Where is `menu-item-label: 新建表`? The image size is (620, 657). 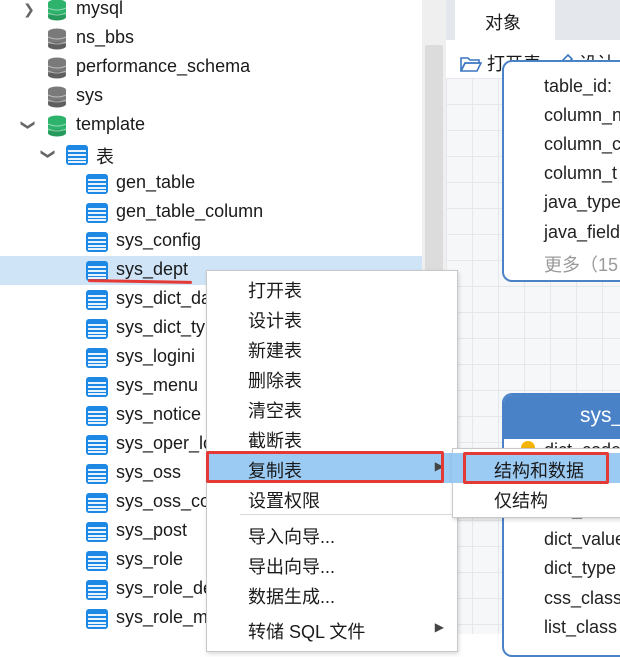 menu-item-label: 新建表 is located at coordinates (275, 351).